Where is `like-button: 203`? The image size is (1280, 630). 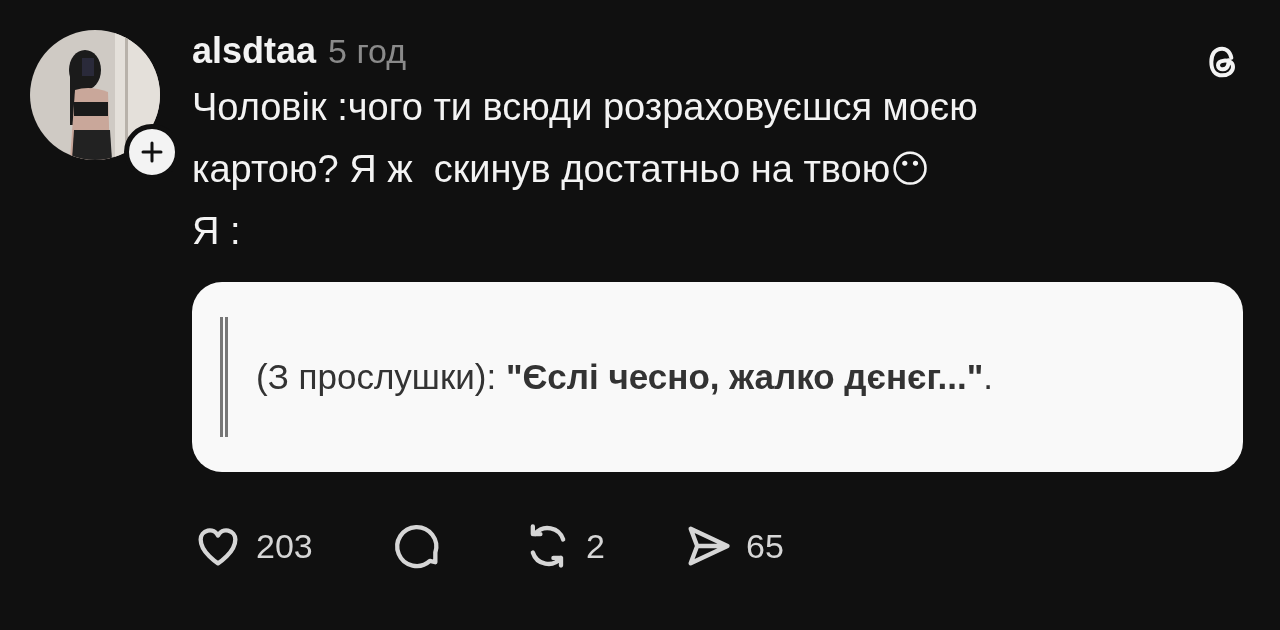
like-button: 203 is located at coordinates (292, 546).